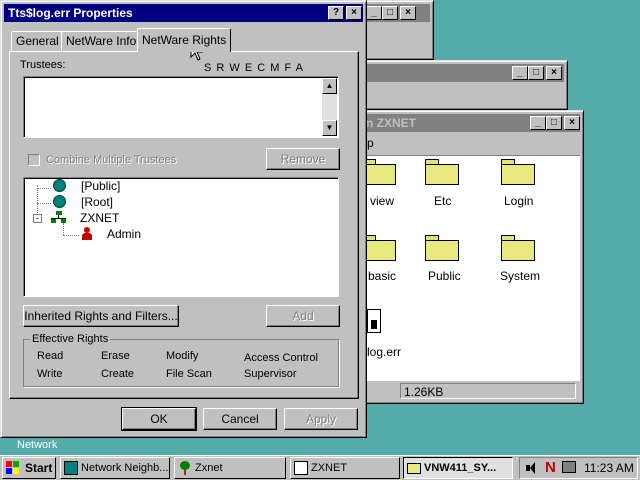 This screenshot has width=640, height=480. I want to click on task-zxnet: ZXNET, so click(345, 468).